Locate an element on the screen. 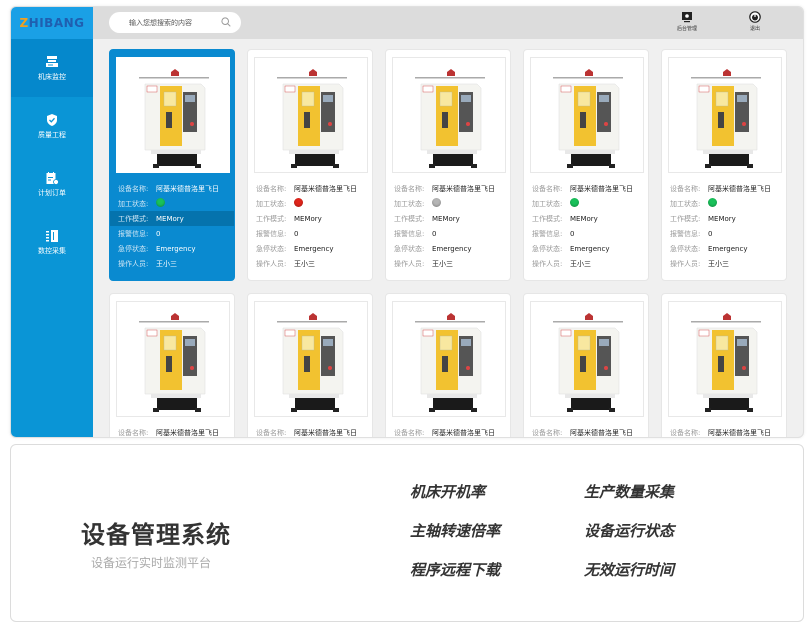 This screenshot has height=626, width=812. sidebar-item-label: 计划订单 is located at coordinates (52, 192).